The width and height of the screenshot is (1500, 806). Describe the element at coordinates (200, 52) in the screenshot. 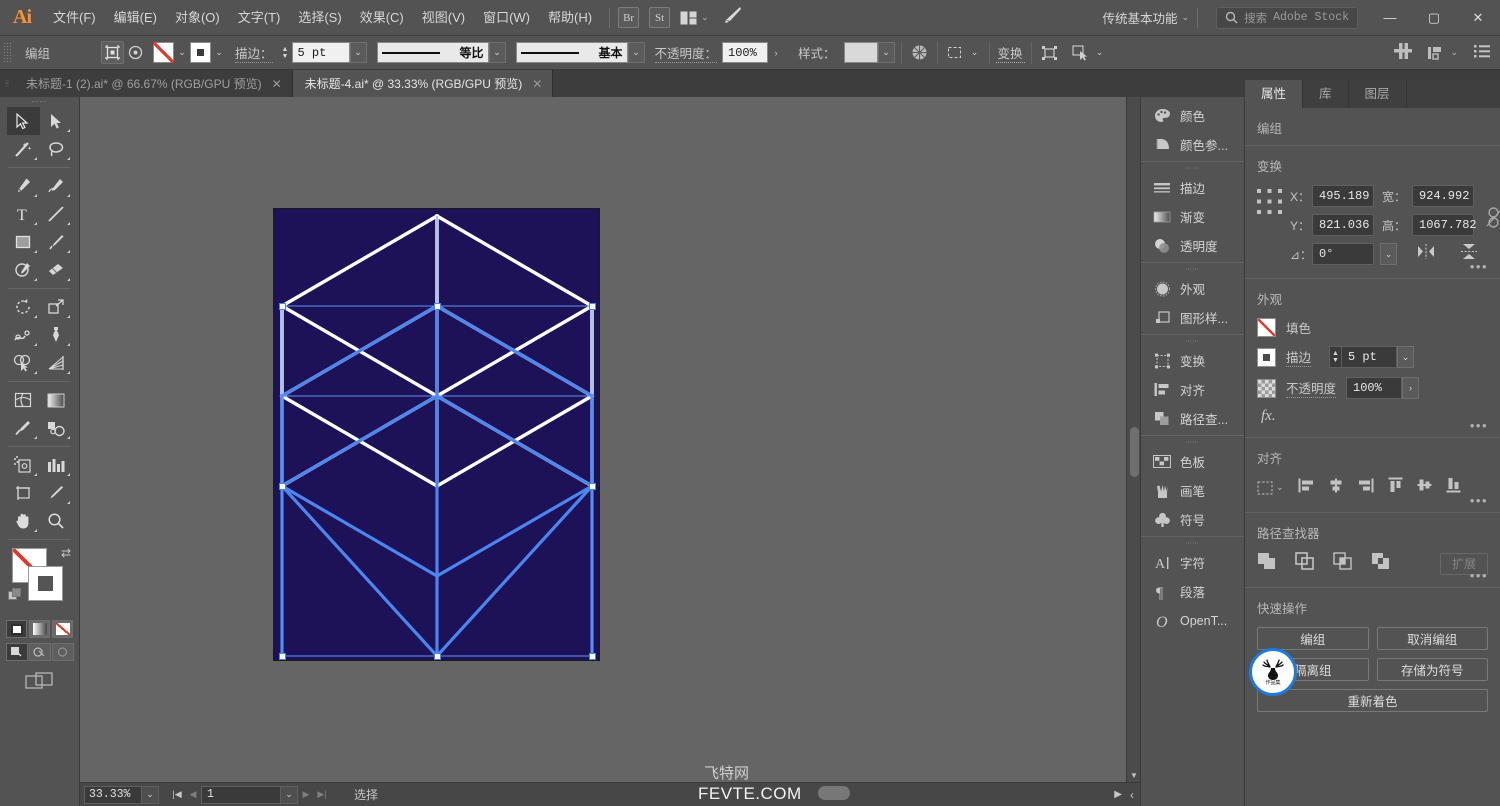

I see `stroke-color-swatch` at that location.